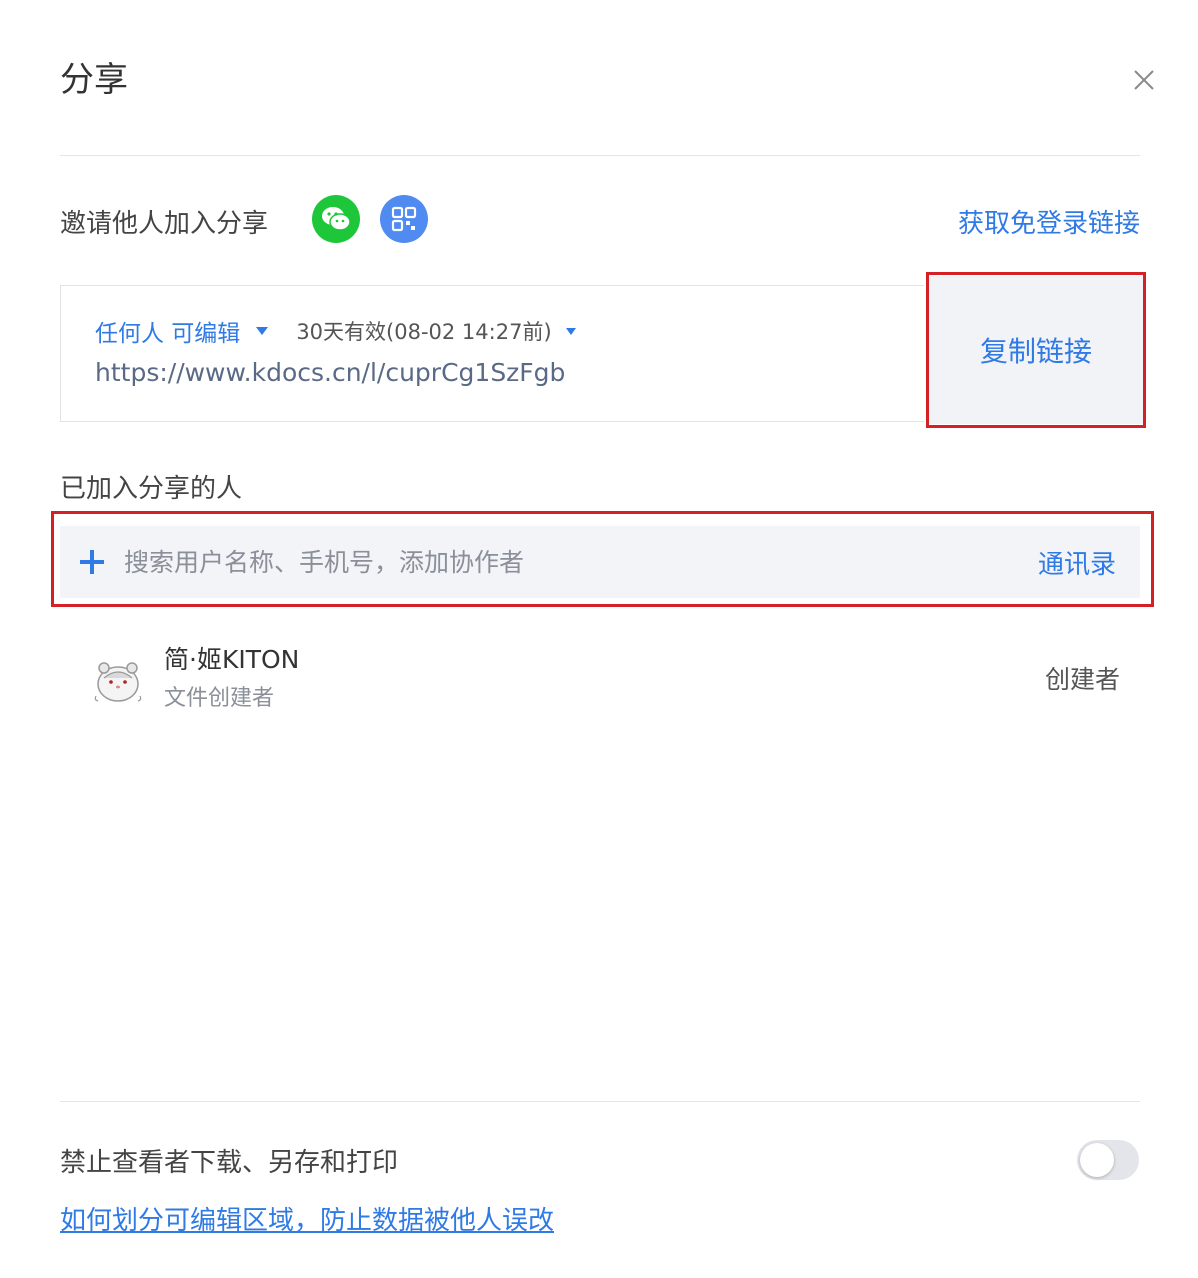 Image resolution: width=1198 pixels, height=1278 pixels. I want to click on hamster-avatar-icon, so click(118, 682).